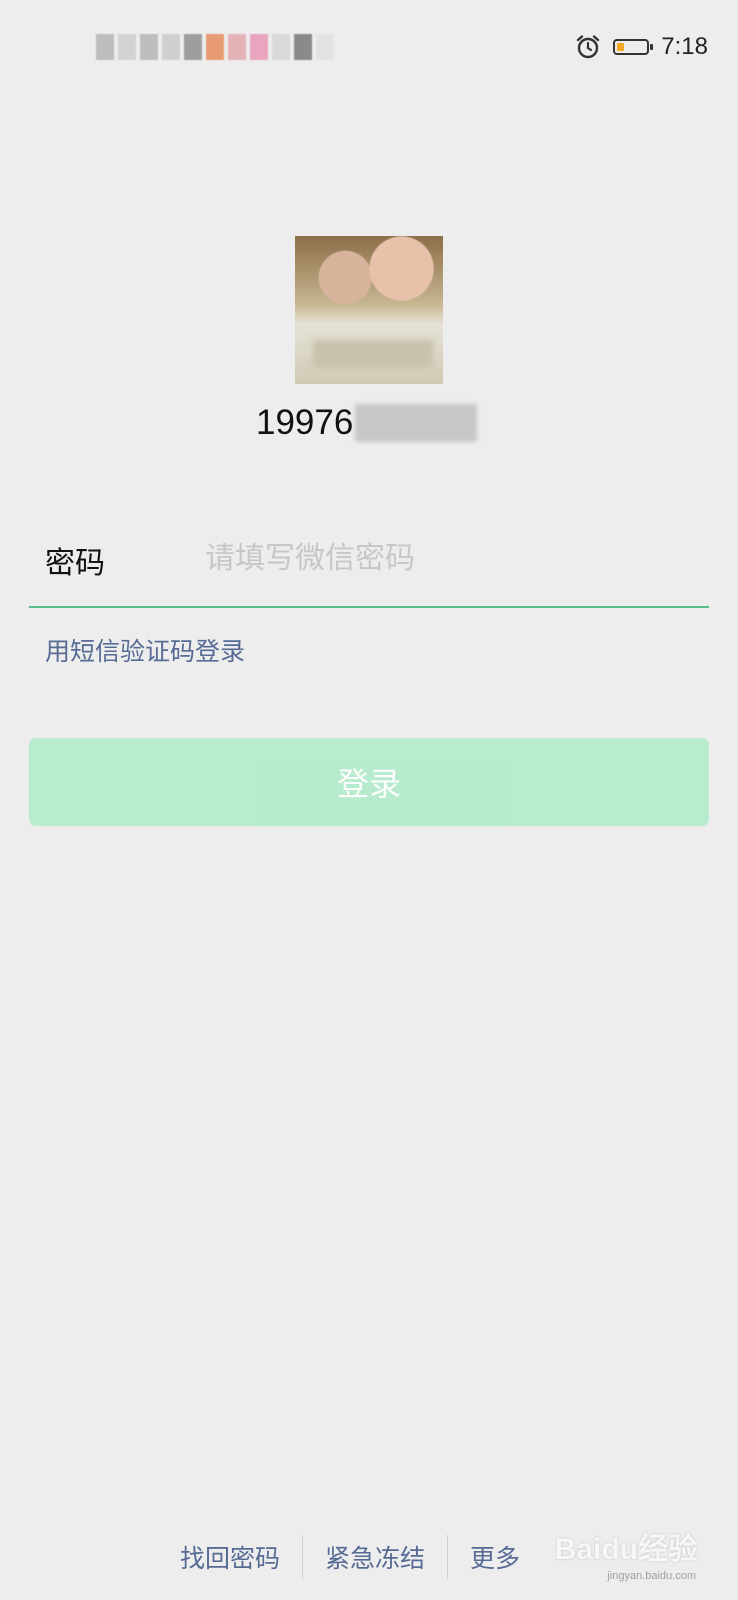 This screenshot has height=1600, width=738. Describe the element at coordinates (305, 422) in the screenshot. I see `account-number: 19976` at that location.